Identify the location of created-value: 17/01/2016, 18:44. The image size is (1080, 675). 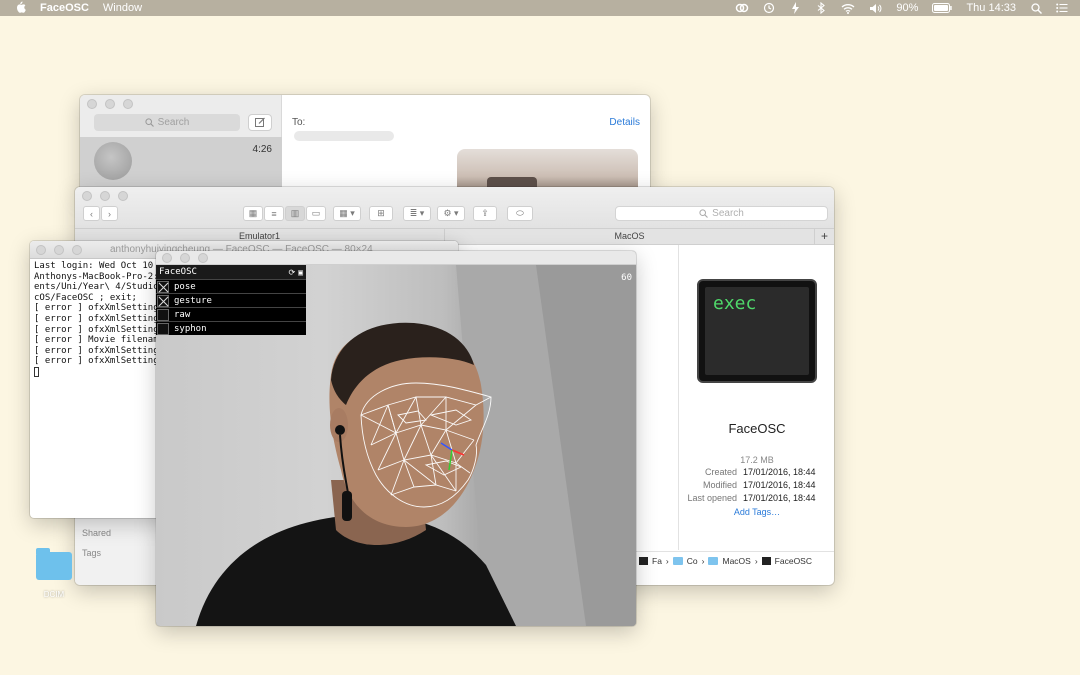
(779, 472).